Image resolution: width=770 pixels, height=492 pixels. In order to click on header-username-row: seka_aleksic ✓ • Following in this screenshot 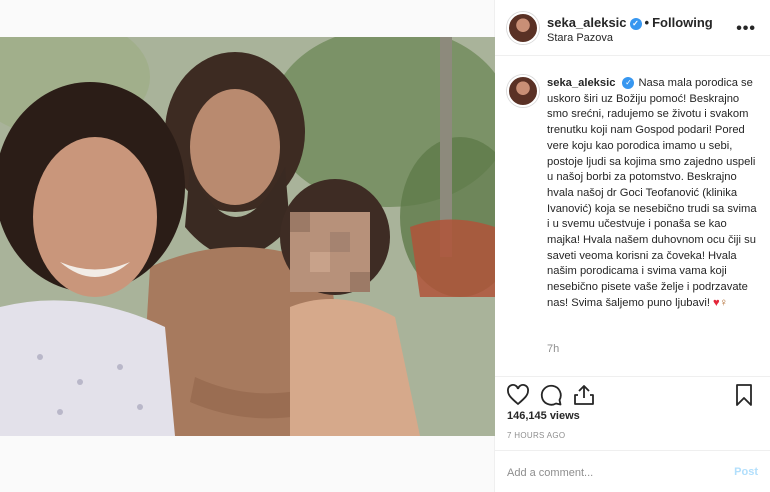, I will do `click(630, 22)`.